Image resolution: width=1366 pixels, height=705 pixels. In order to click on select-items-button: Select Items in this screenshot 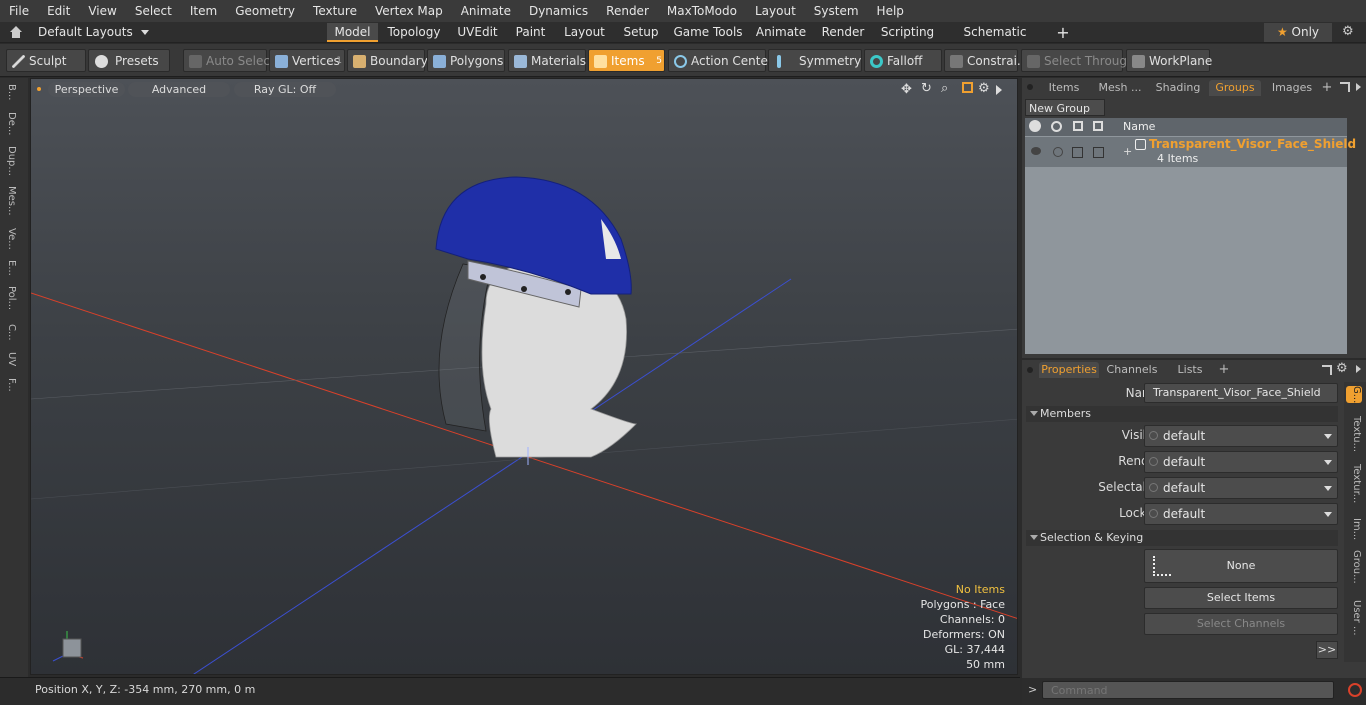, I will do `click(1241, 598)`.